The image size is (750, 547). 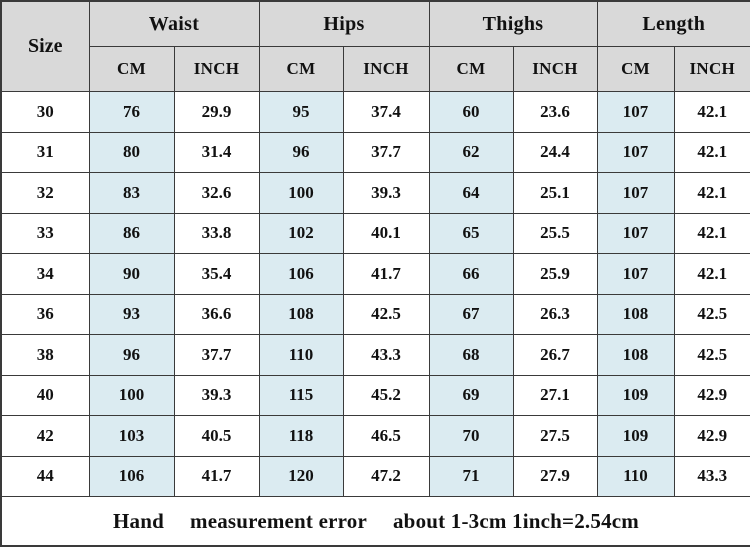 What do you see at coordinates (386, 436) in the screenshot?
I see `cell-hips-inch: 46.5` at bounding box center [386, 436].